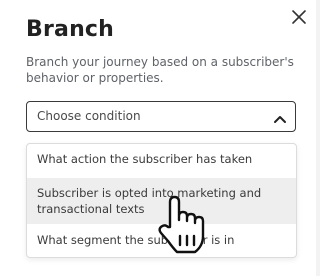  I want to click on panel-title: Branch, so click(70, 29).